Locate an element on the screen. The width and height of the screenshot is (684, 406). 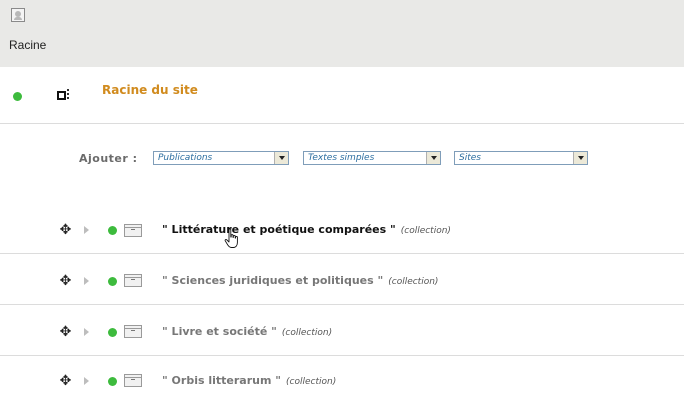
add-simple-texts-select: Textes simples is located at coordinates (372, 158).